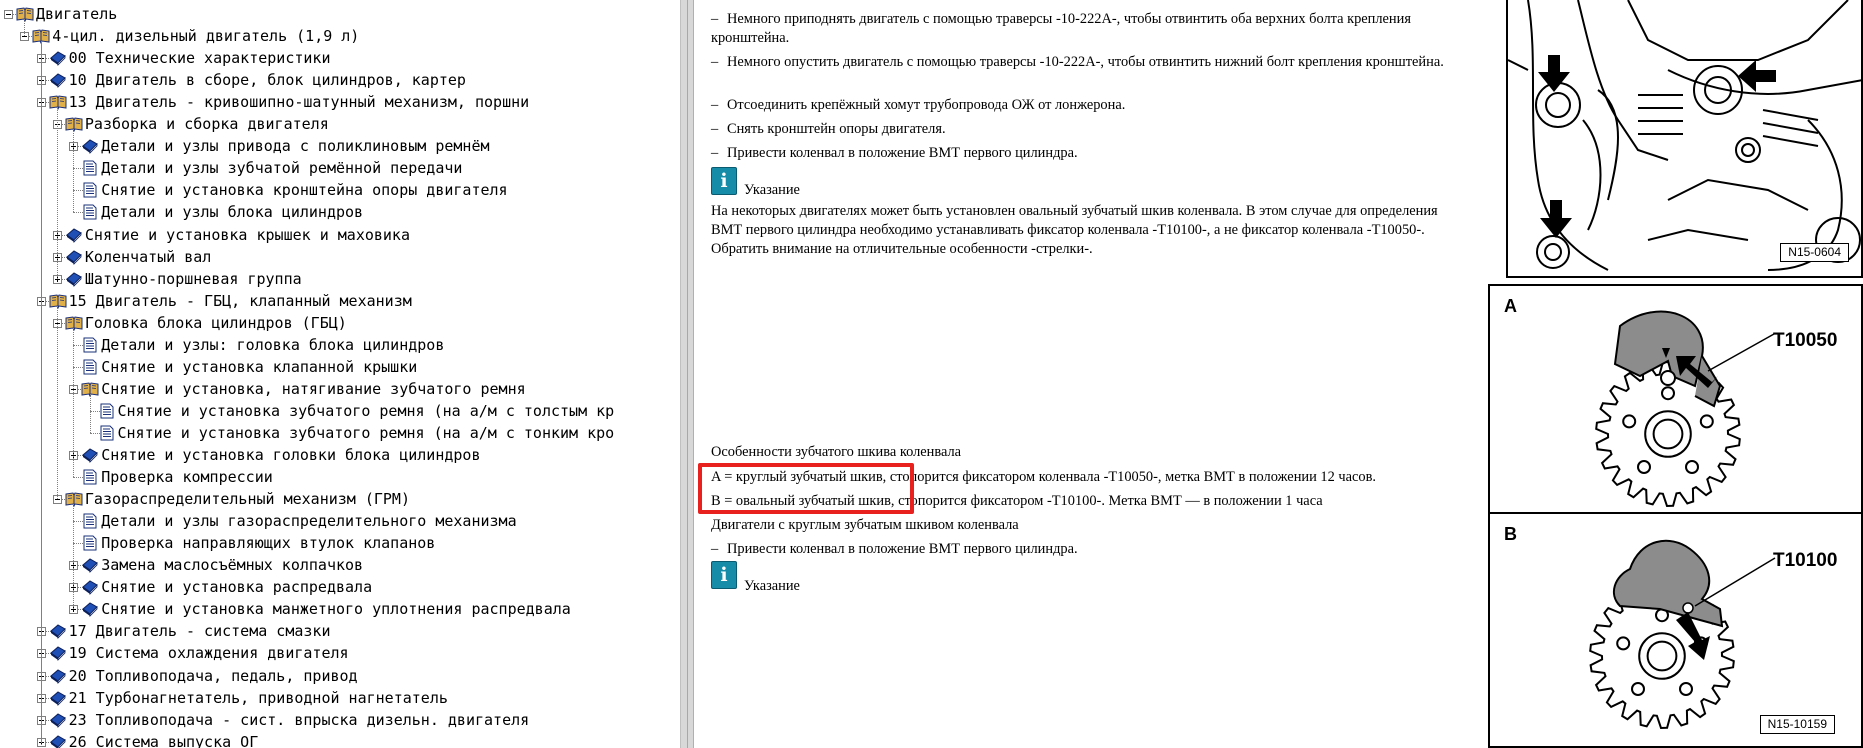 This screenshot has height=748, width=1863. I want to click on tree-item-label: Шатунно-поршневая группа, so click(193, 278).